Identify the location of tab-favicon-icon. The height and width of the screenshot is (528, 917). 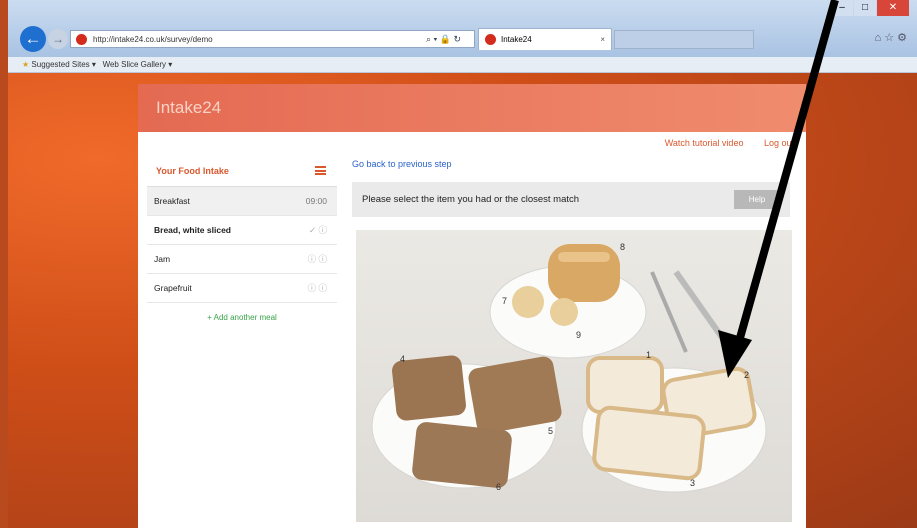
(490, 39).